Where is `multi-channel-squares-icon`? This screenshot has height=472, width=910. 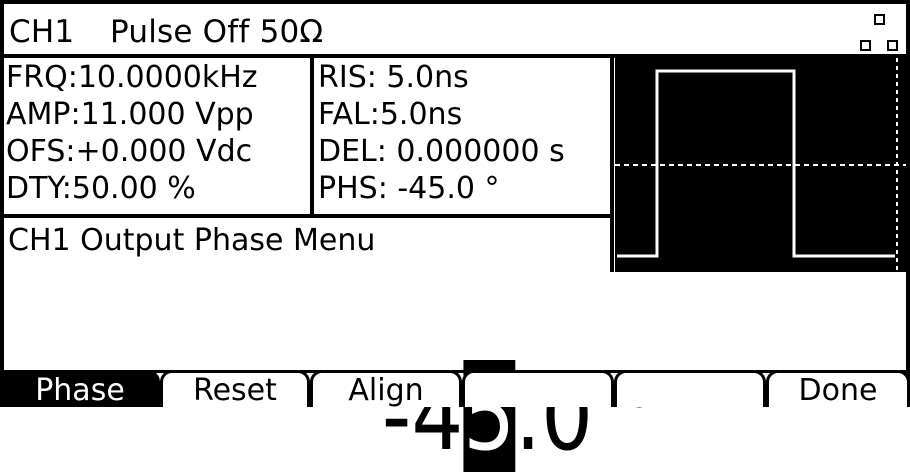
multi-channel-squares-icon is located at coordinates (880, 34).